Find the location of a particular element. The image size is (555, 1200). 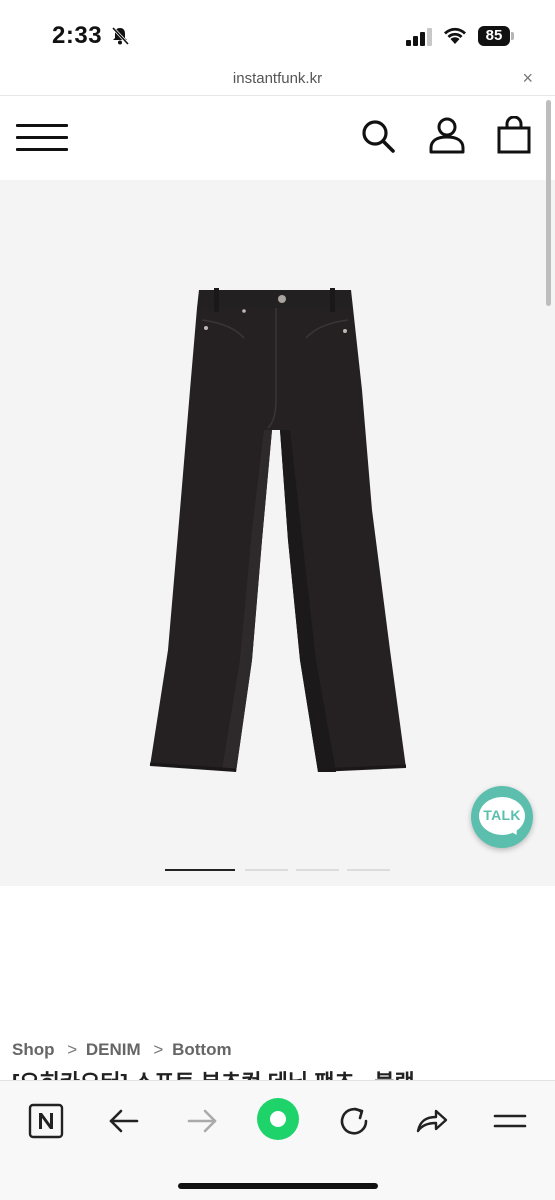

bag-icon is located at coordinates (514, 135).